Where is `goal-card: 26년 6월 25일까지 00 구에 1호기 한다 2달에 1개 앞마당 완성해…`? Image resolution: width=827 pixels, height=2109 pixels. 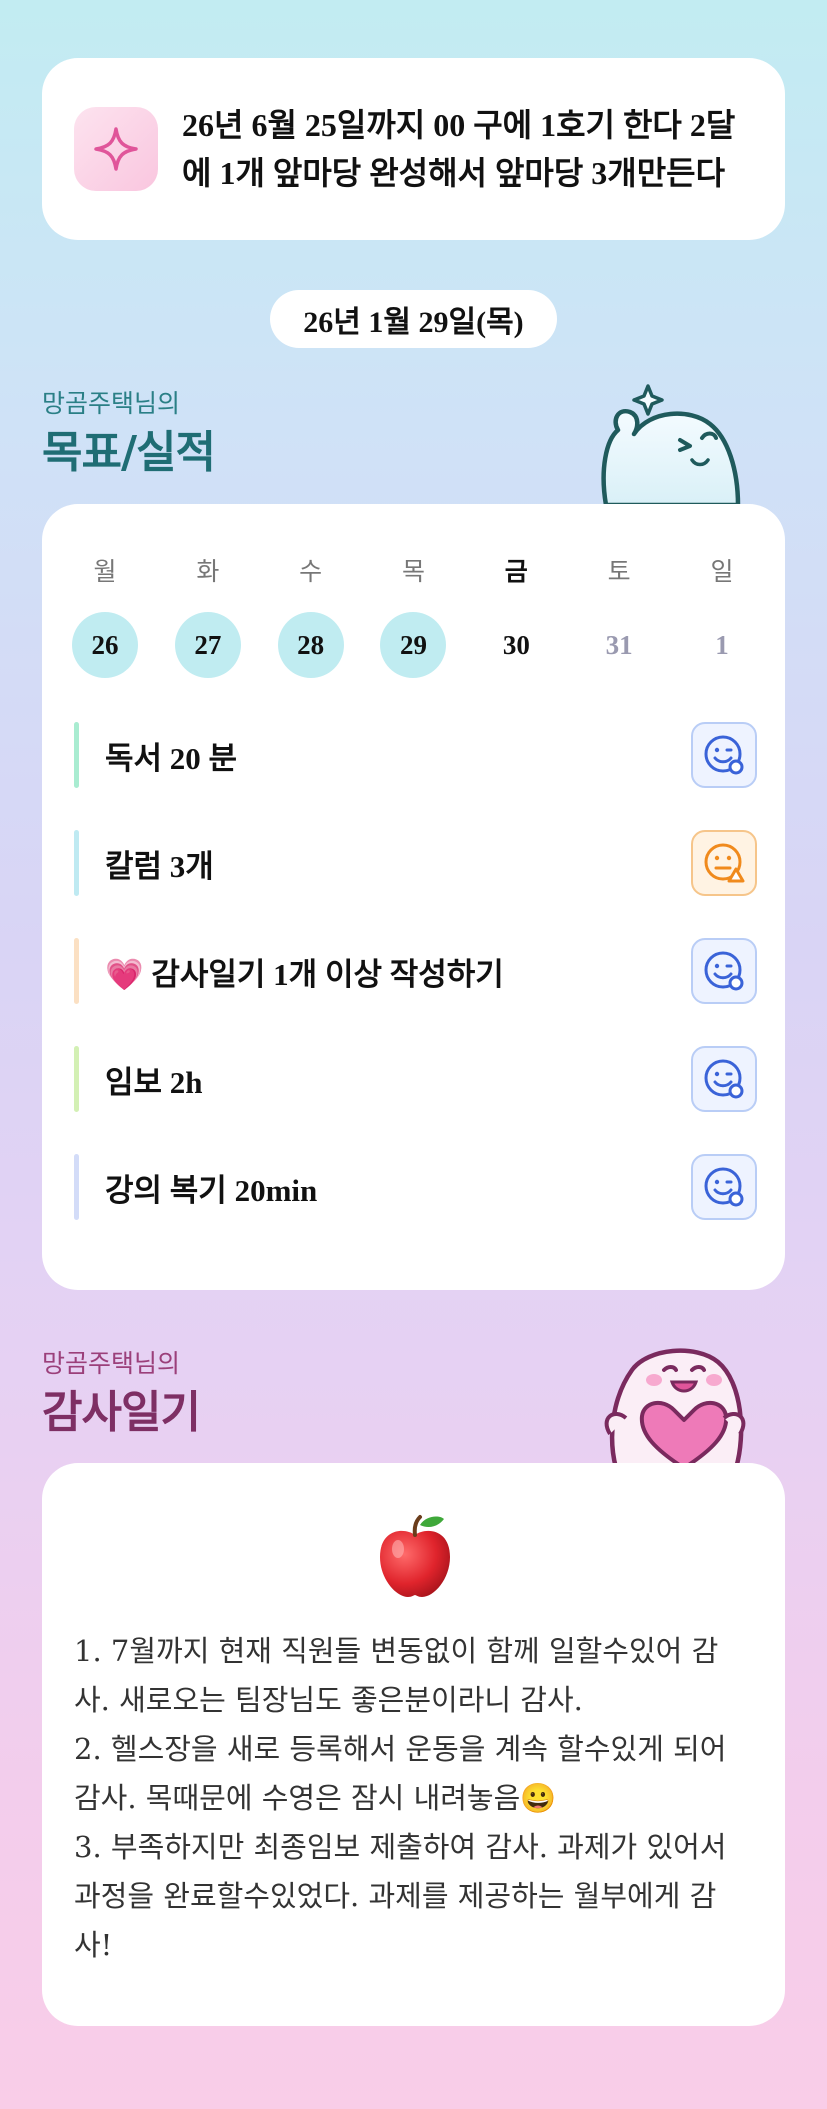
goal-card: 26년 6월 25일까지 00 구에 1호기 한다 2달에 1개 앞마당 완성해… is located at coordinates (413, 149).